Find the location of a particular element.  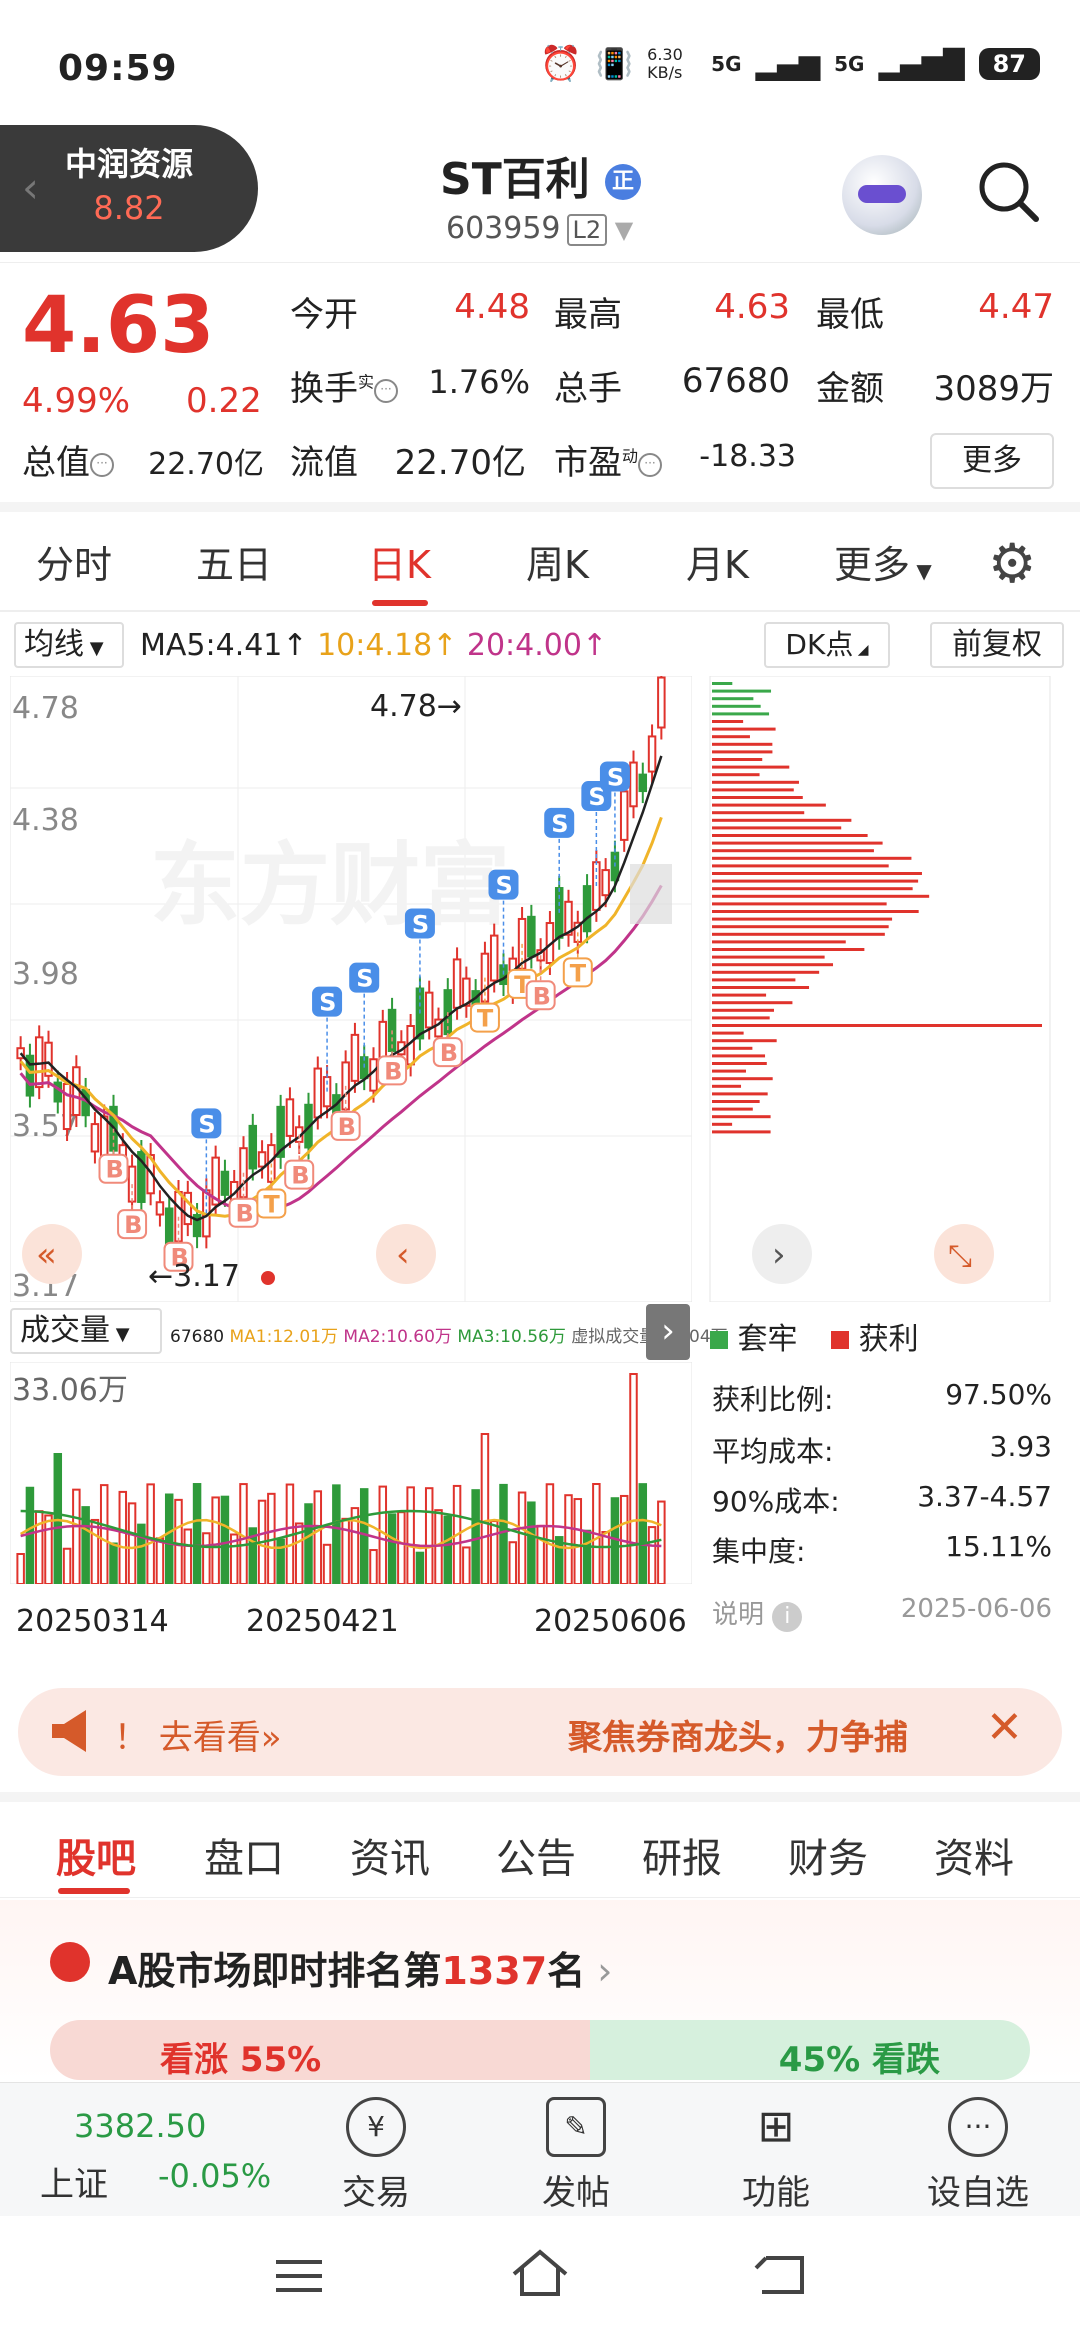

nav-functions: ⊞ 功能 is located at coordinates (776, 2155).